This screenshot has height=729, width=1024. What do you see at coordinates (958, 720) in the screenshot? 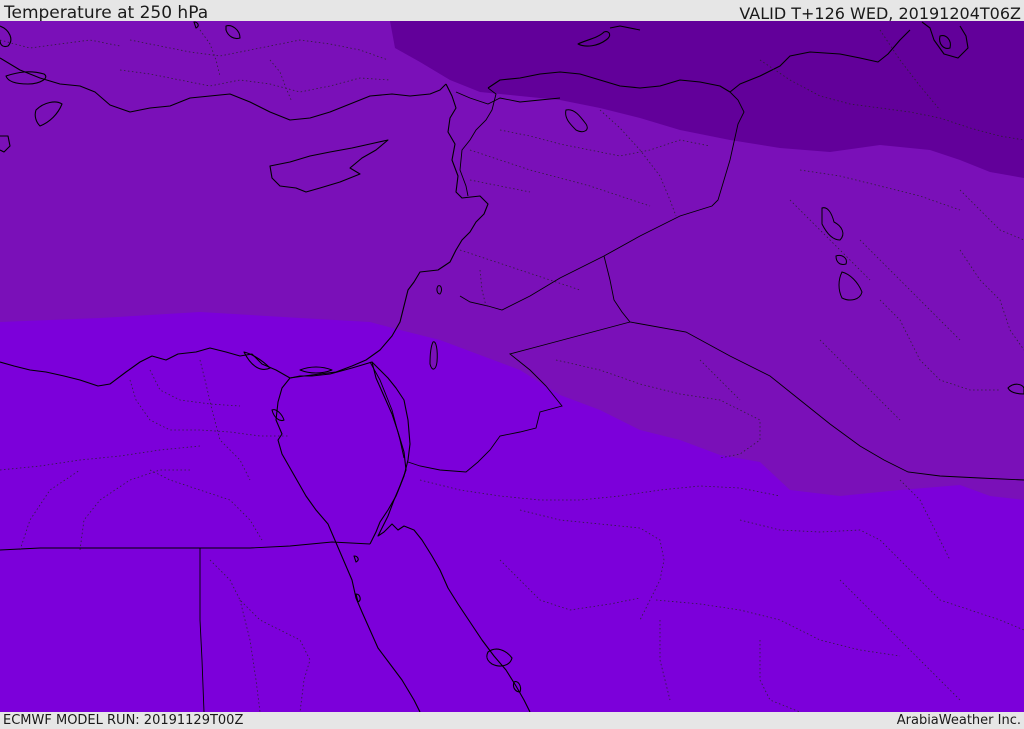
I see `credit-label: ArabiaWeather Inc.` at bounding box center [958, 720].